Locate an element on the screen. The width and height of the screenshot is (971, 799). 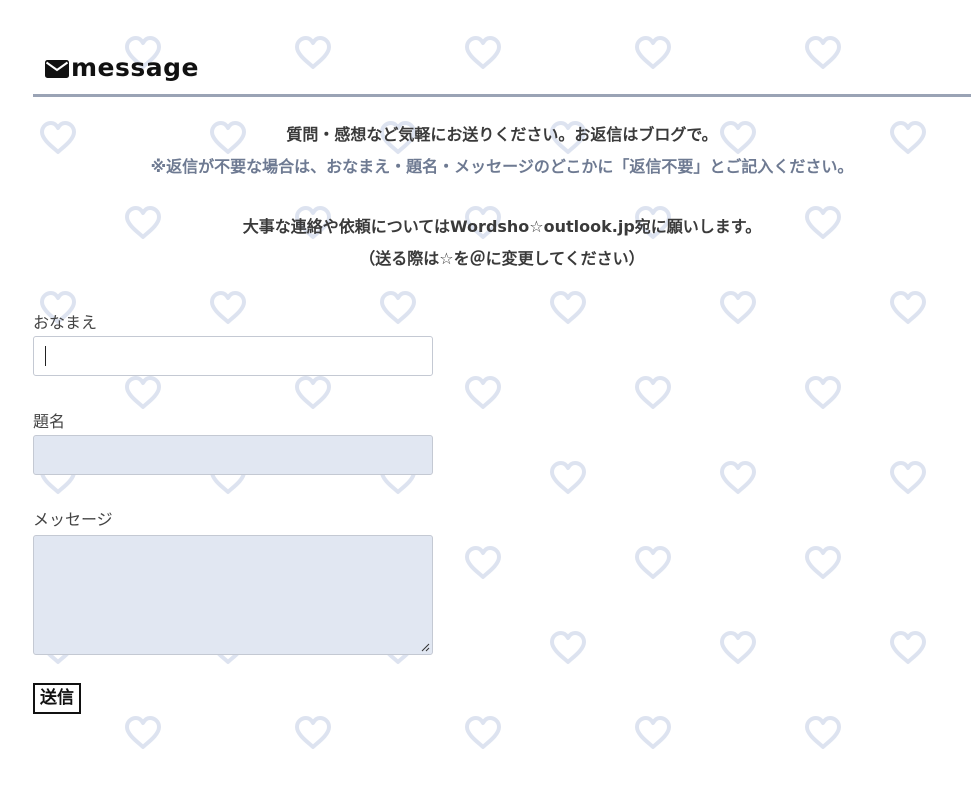
email-replace-note: （送る際は☆を＠に変更してください） is located at coordinates (502, 258).